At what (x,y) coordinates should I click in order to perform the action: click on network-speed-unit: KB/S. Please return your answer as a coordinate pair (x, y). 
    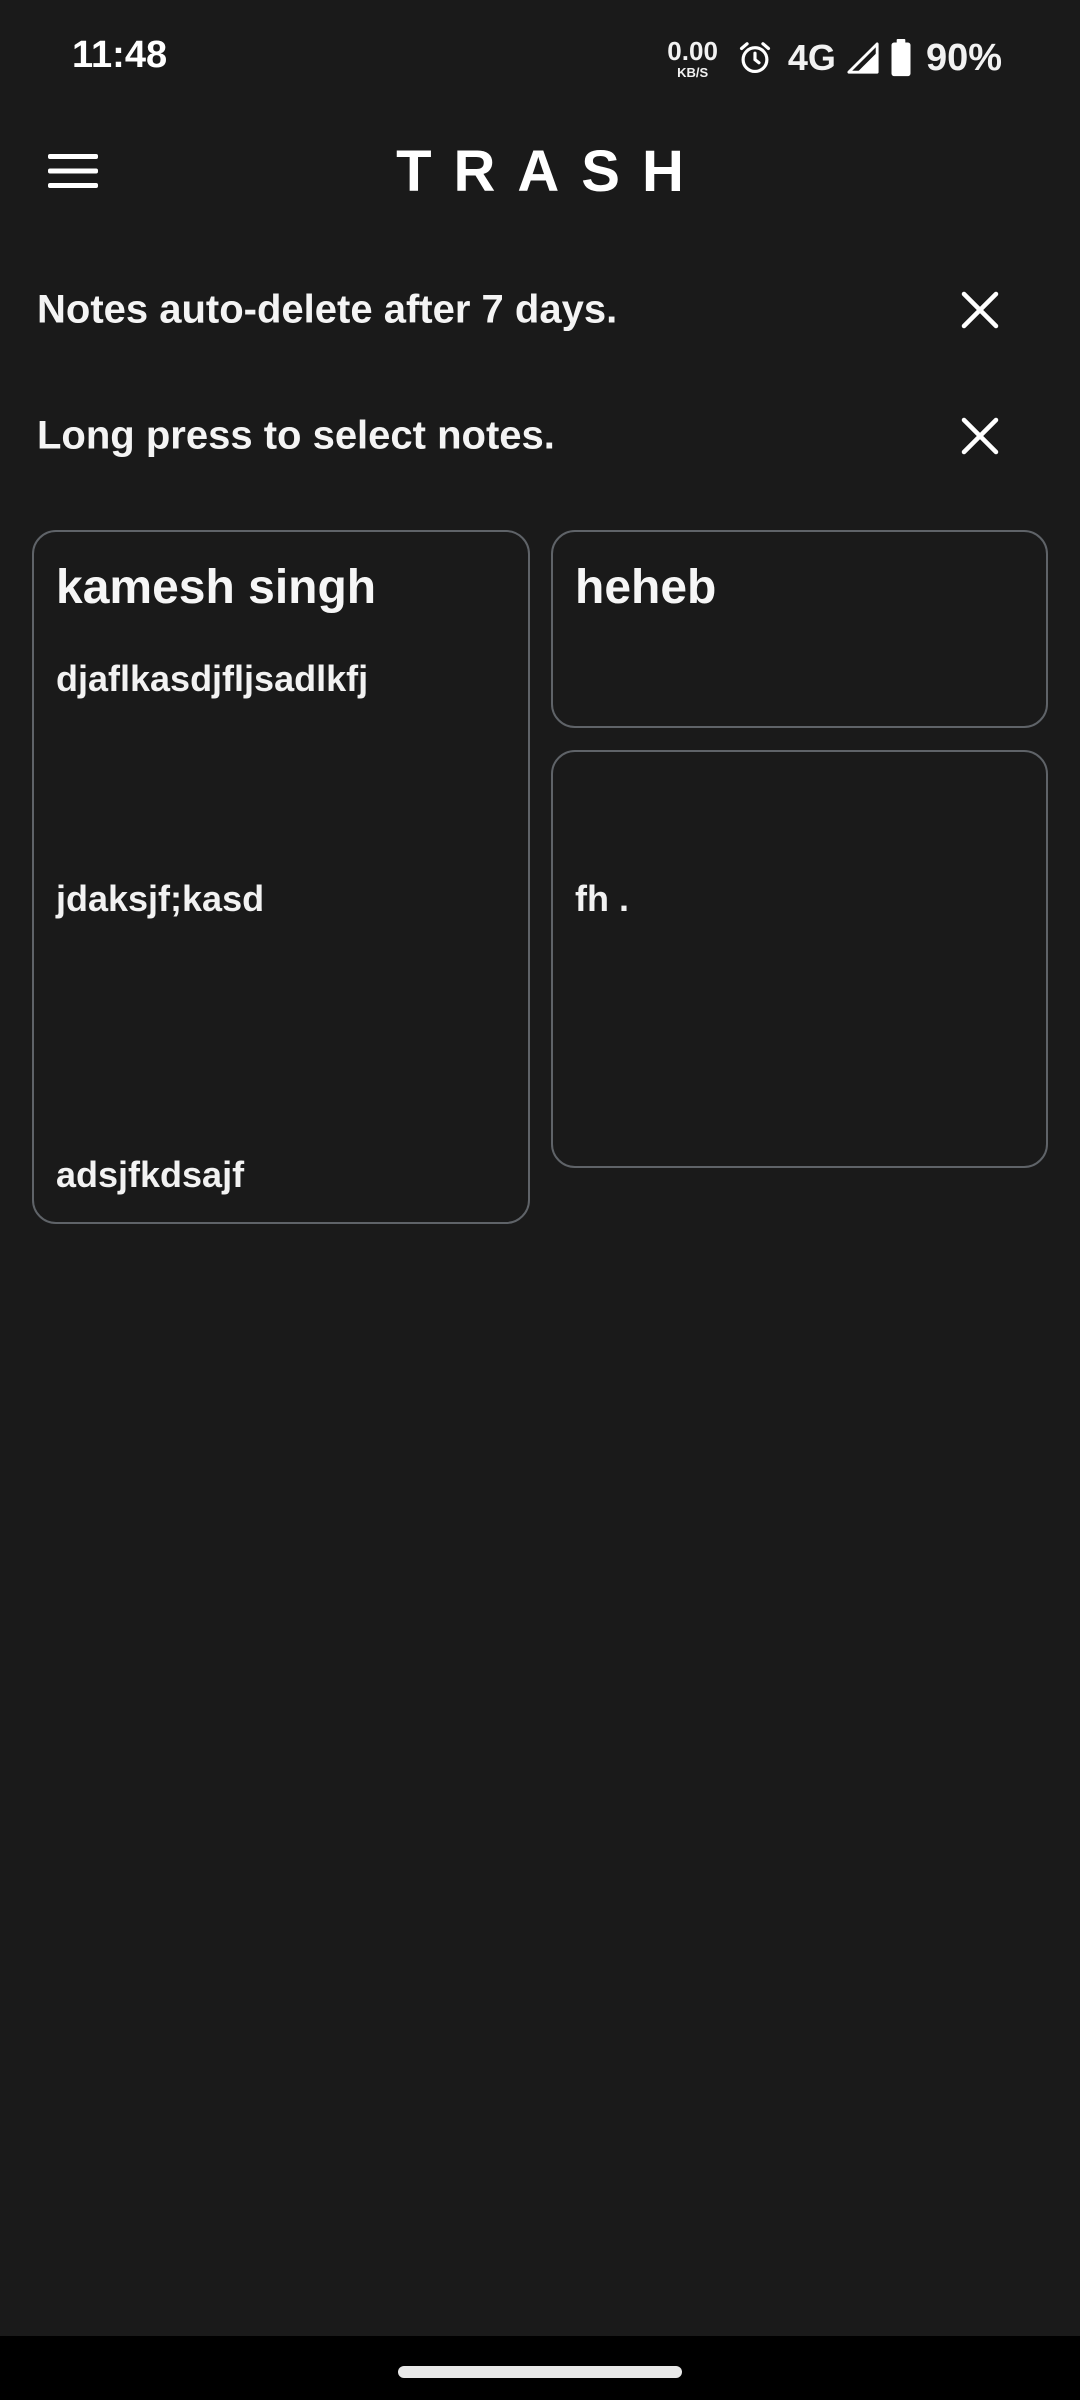
    Looking at the image, I should click on (693, 72).